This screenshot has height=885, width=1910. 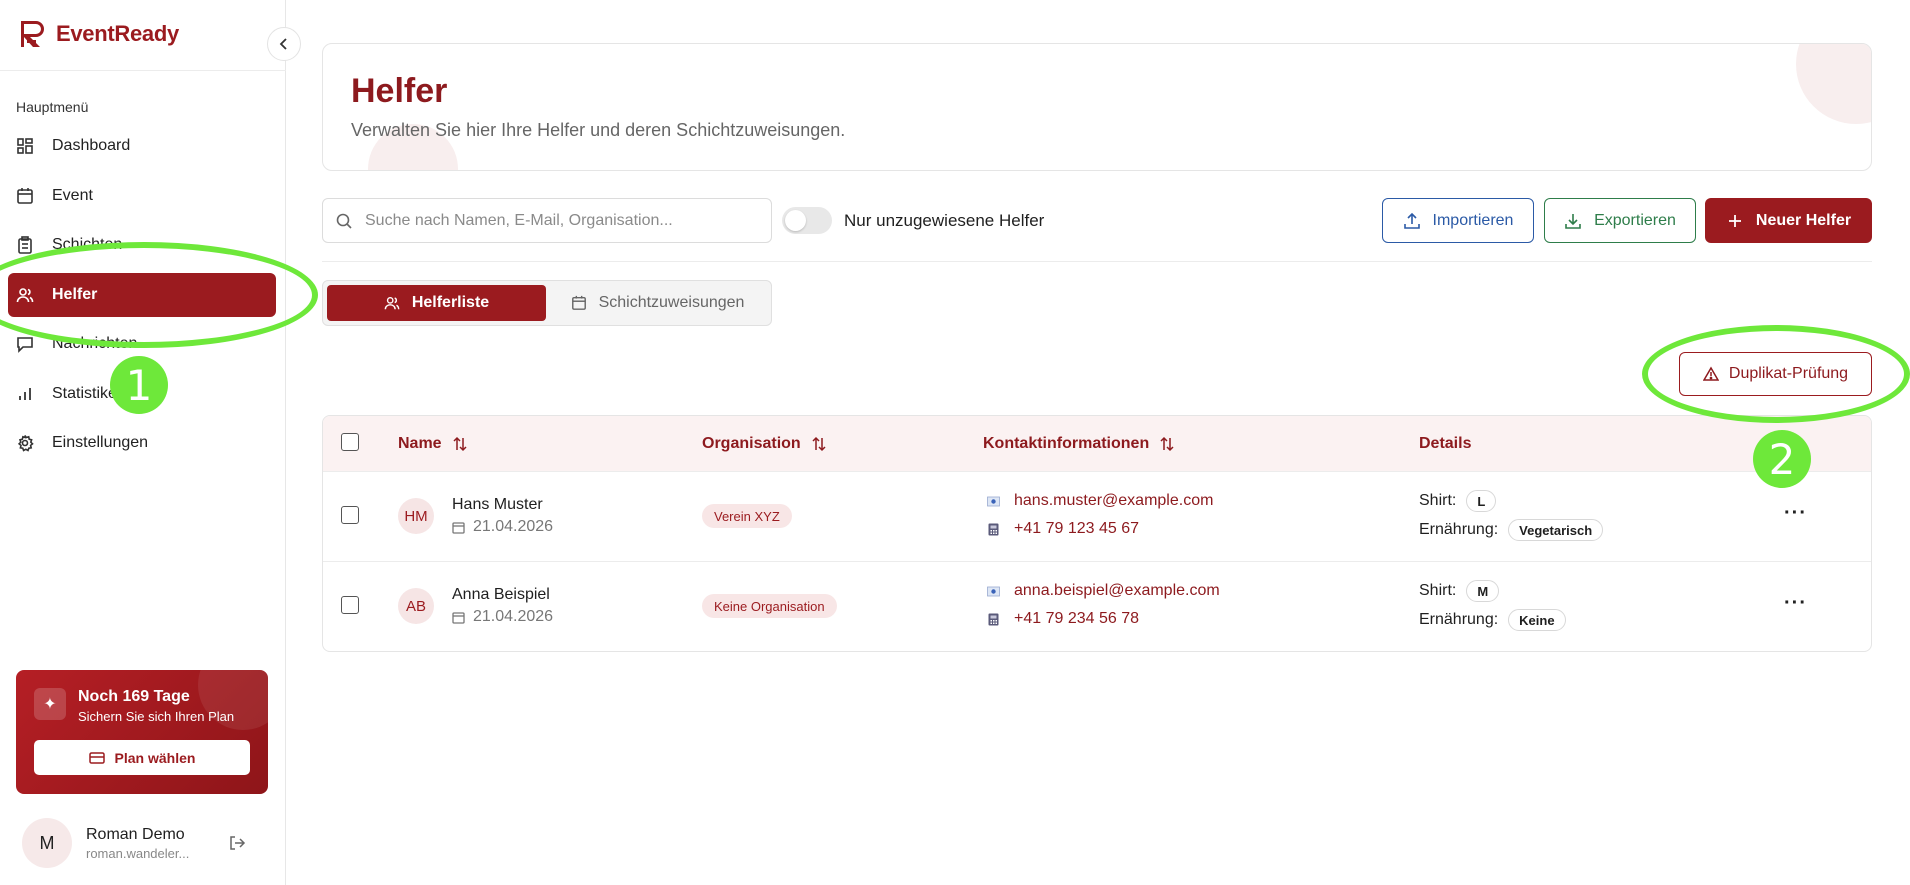 What do you see at coordinates (416, 516) in the screenshot?
I see `avatar: HM` at bounding box center [416, 516].